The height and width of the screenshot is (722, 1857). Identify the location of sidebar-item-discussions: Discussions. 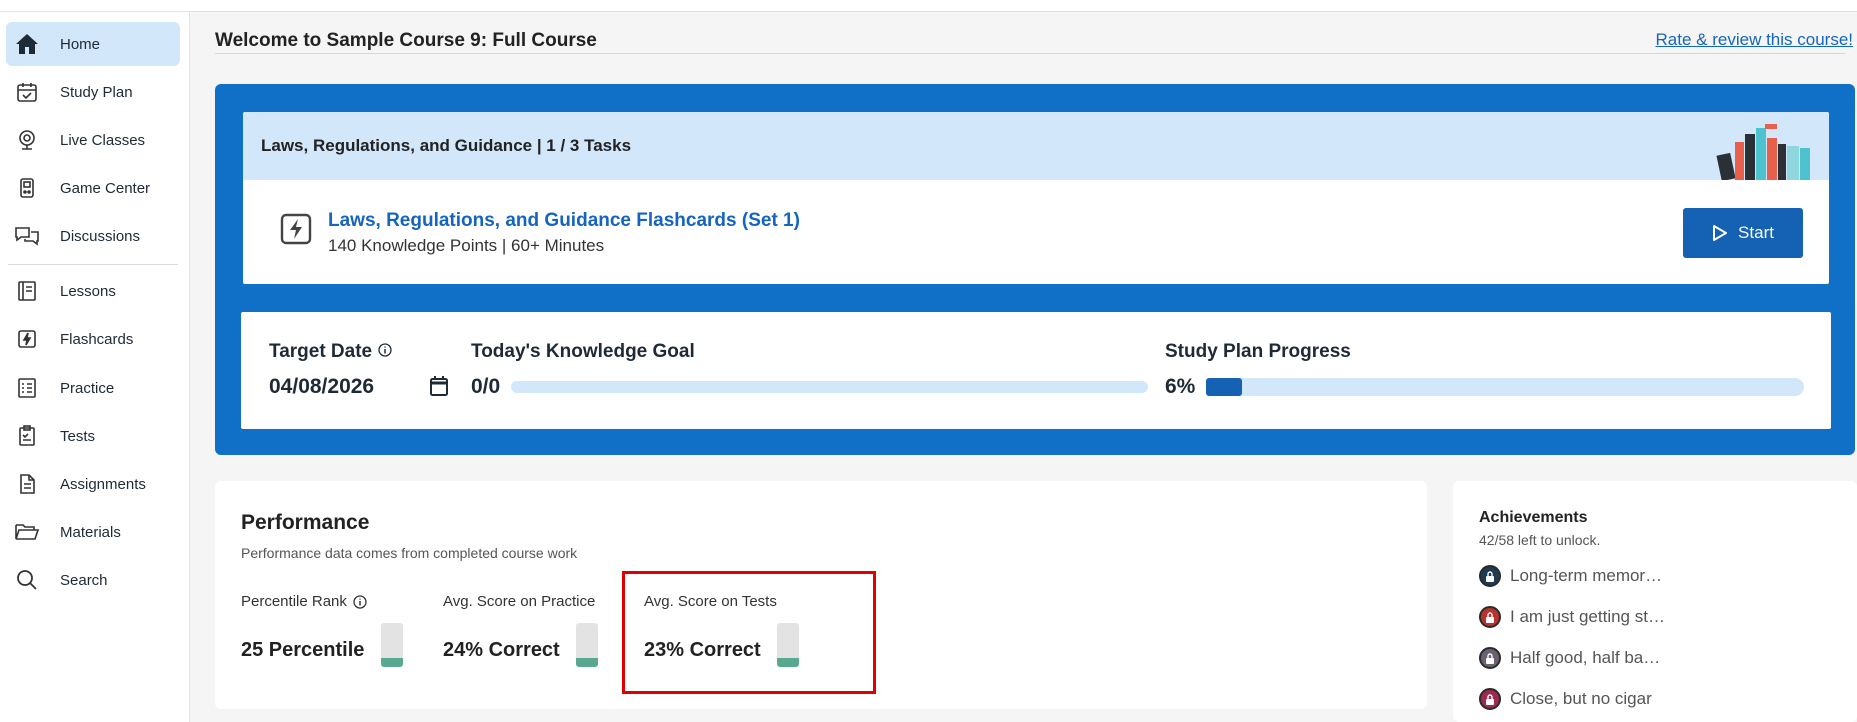
(93, 236).